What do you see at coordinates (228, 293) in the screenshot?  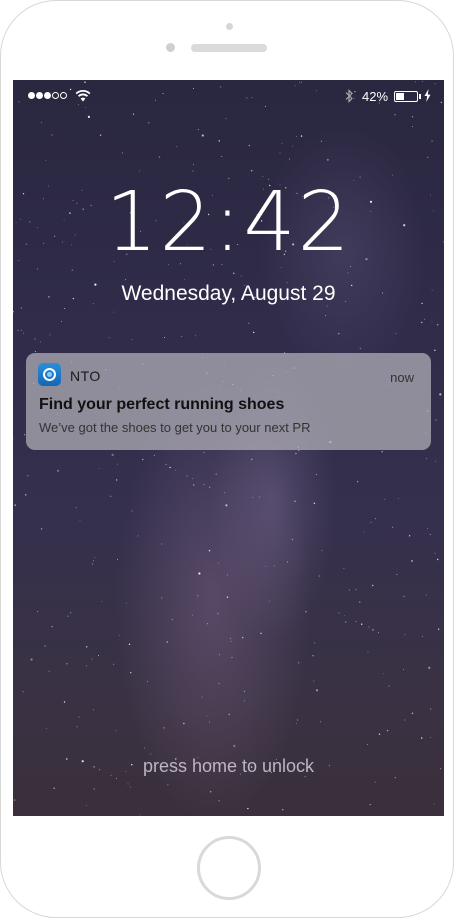 I see `lock-screen-date: Wednesday, August 29` at bounding box center [228, 293].